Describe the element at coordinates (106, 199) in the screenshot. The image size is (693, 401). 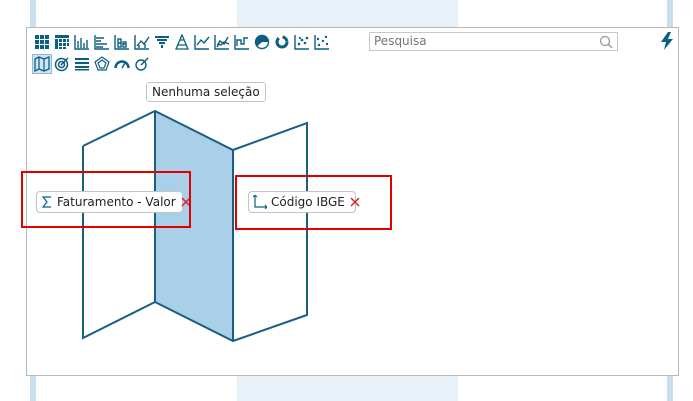
I see `highlight-box-measure` at that location.